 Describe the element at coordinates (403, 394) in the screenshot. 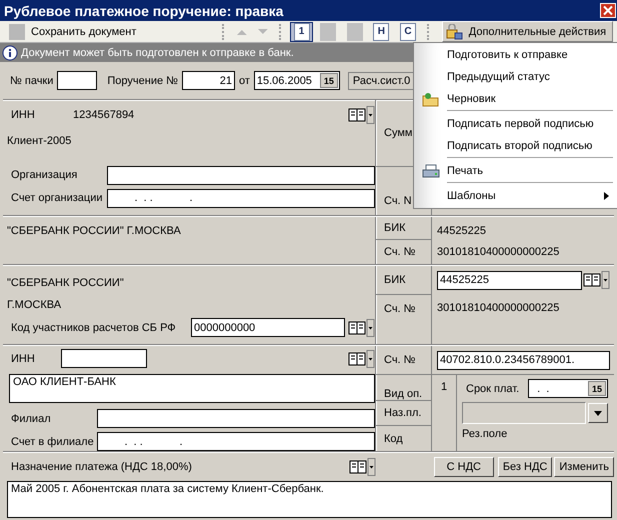

I see `operation-type-label: Вид оп.` at that location.